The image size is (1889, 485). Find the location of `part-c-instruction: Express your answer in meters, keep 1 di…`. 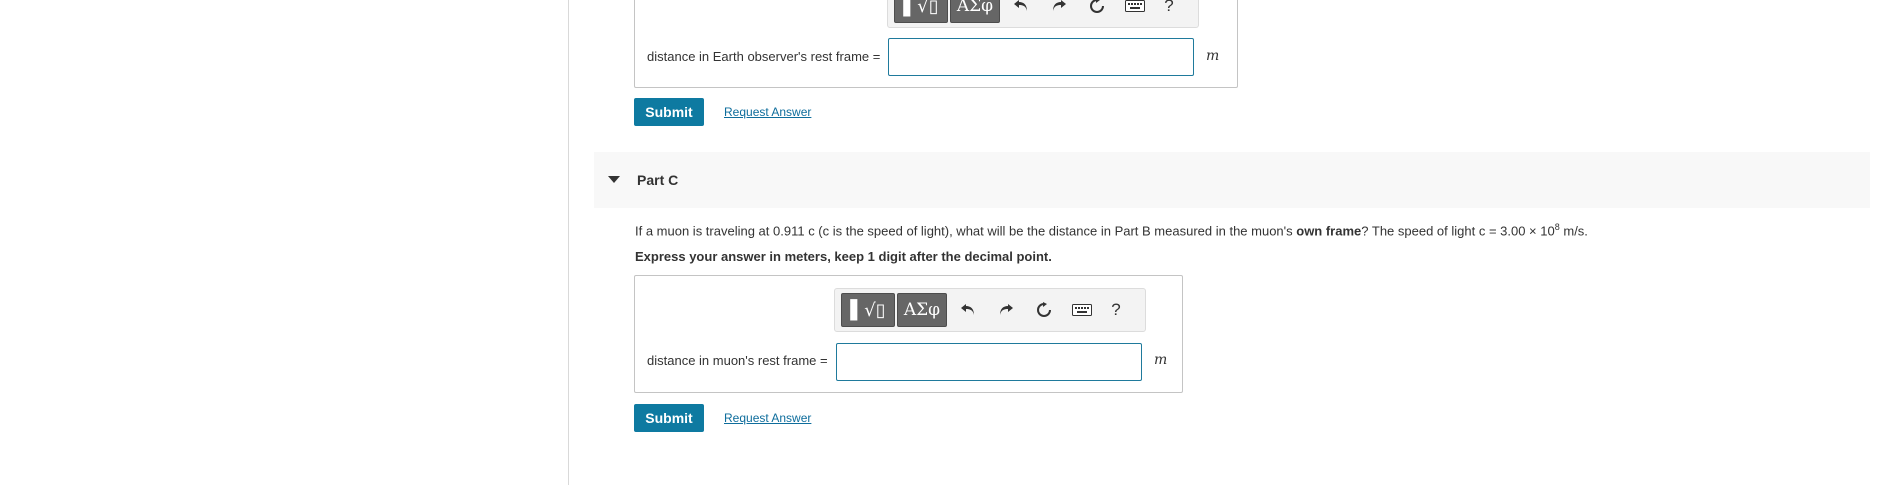

part-c-instruction: Express your answer in meters, keep 1 di… is located at coordinates (843, 256).